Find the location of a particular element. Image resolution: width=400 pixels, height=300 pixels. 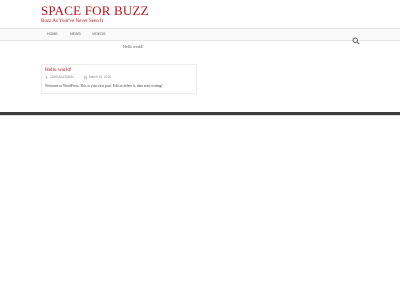

post-date: March 16, 2018 is located at coordinates (100, 77).